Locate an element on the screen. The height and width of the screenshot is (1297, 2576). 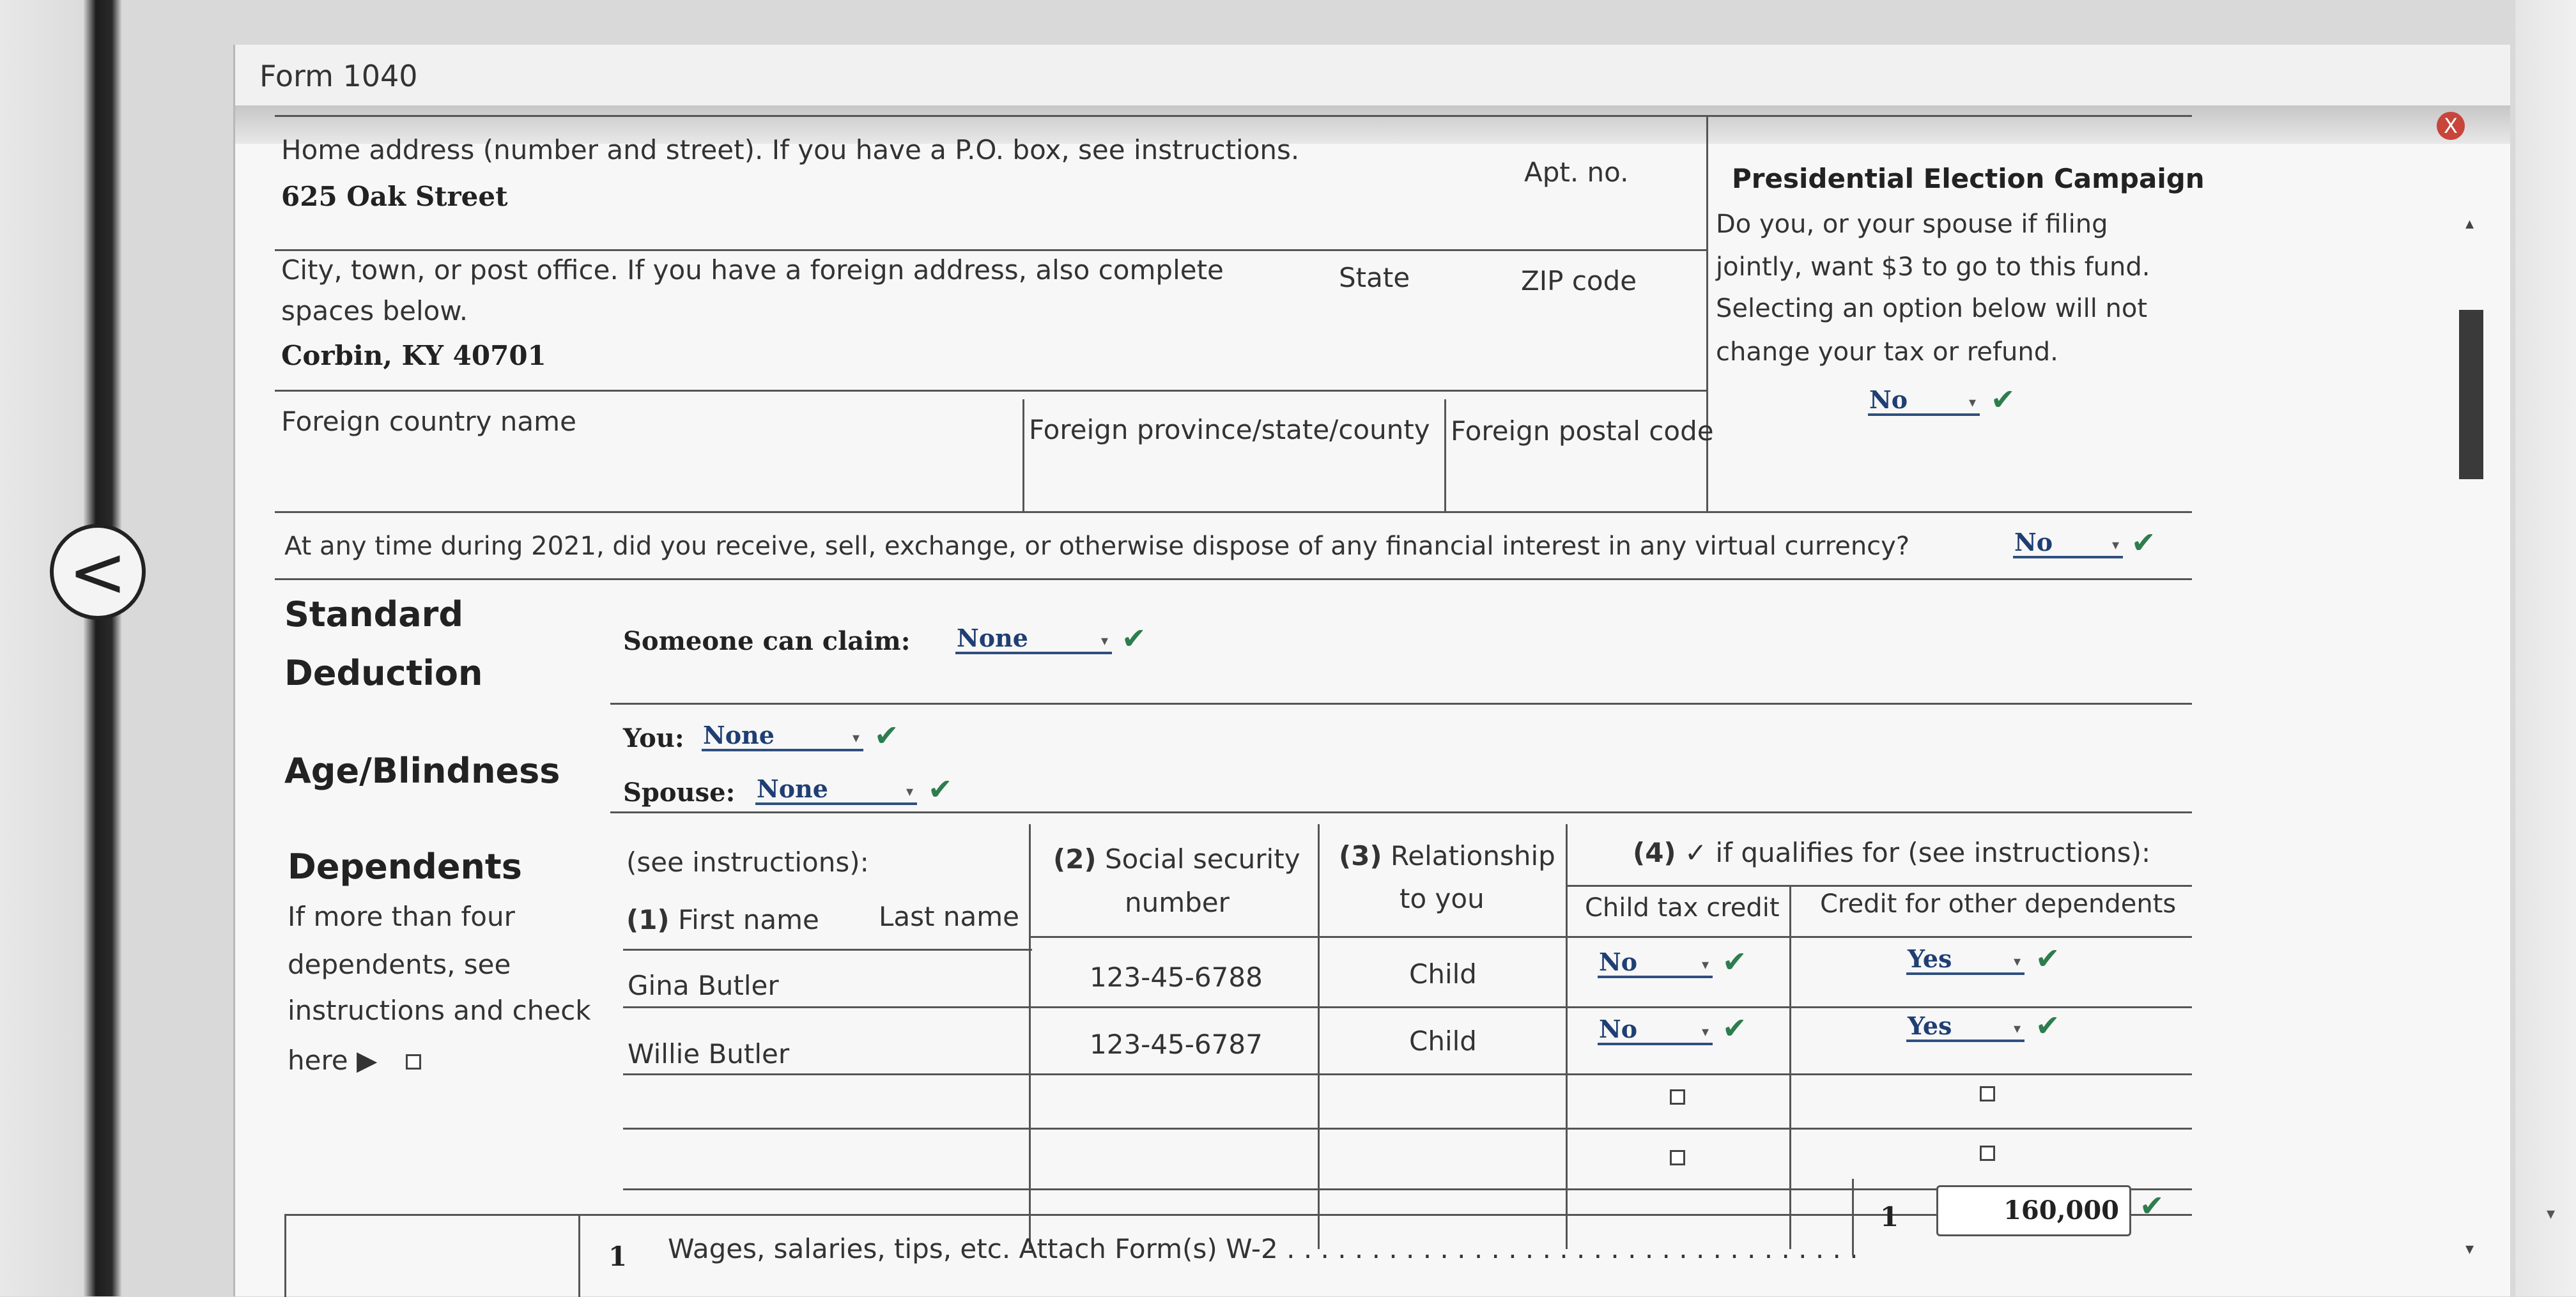
campaign-text-2: jointly, want $3 to go to this fund. is located at coordinates (1933, 267).